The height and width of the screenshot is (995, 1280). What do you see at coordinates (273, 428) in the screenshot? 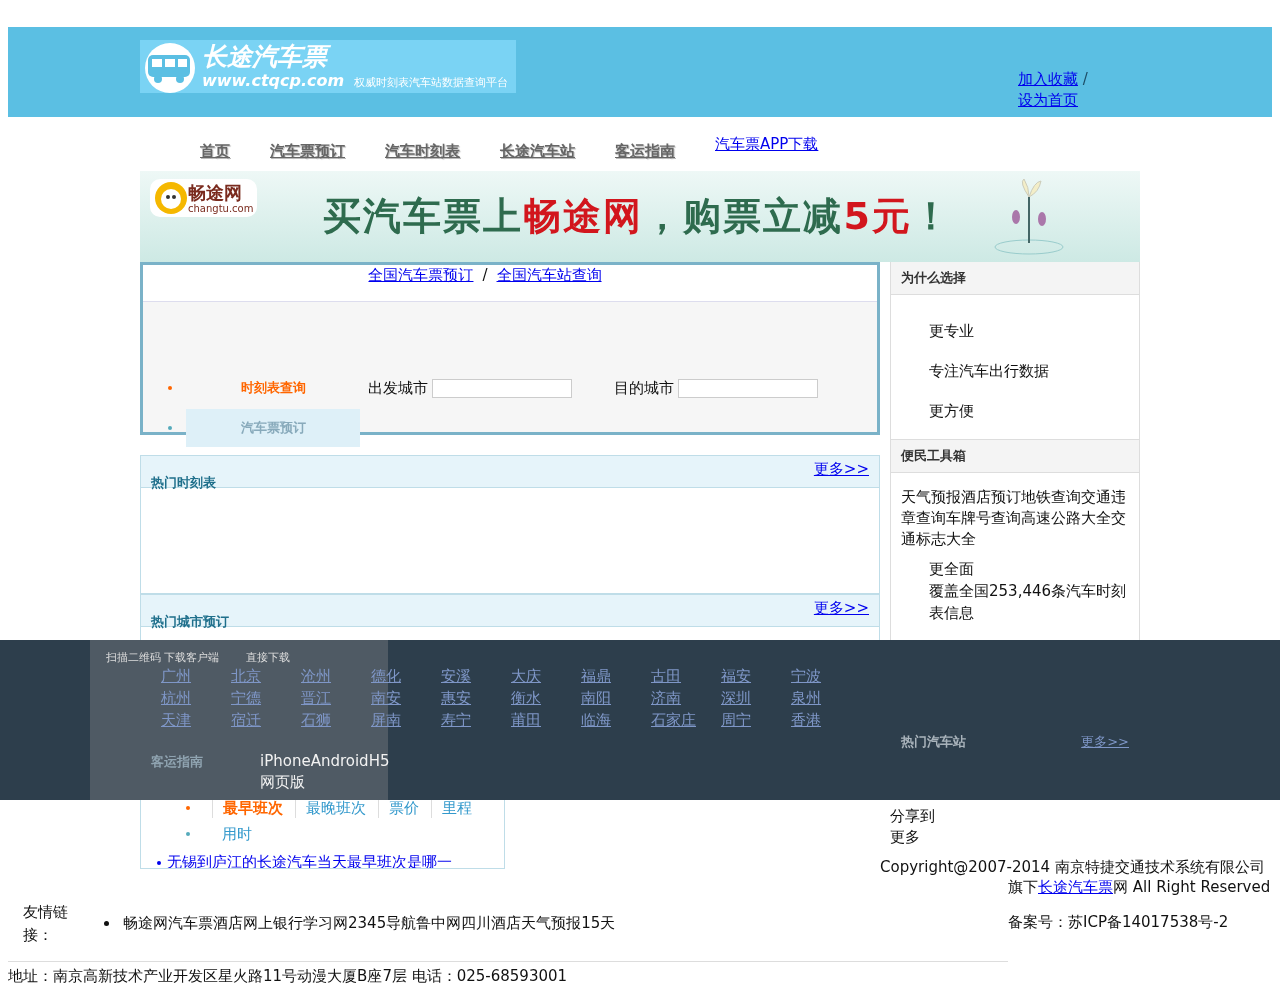
I see `search-tab: 汽车票预订` at bounding box center [273, 428].